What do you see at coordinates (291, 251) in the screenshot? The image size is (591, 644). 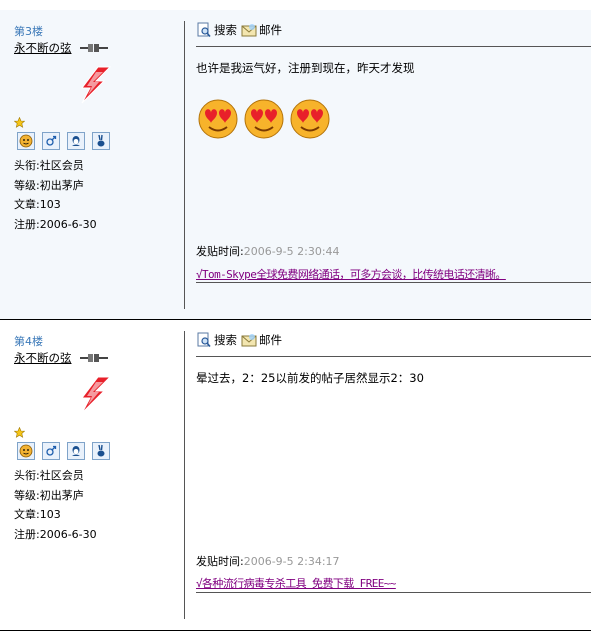 I see `post-time-value: 2006-9-5 2:30:44` at bounding box center [291, 251].